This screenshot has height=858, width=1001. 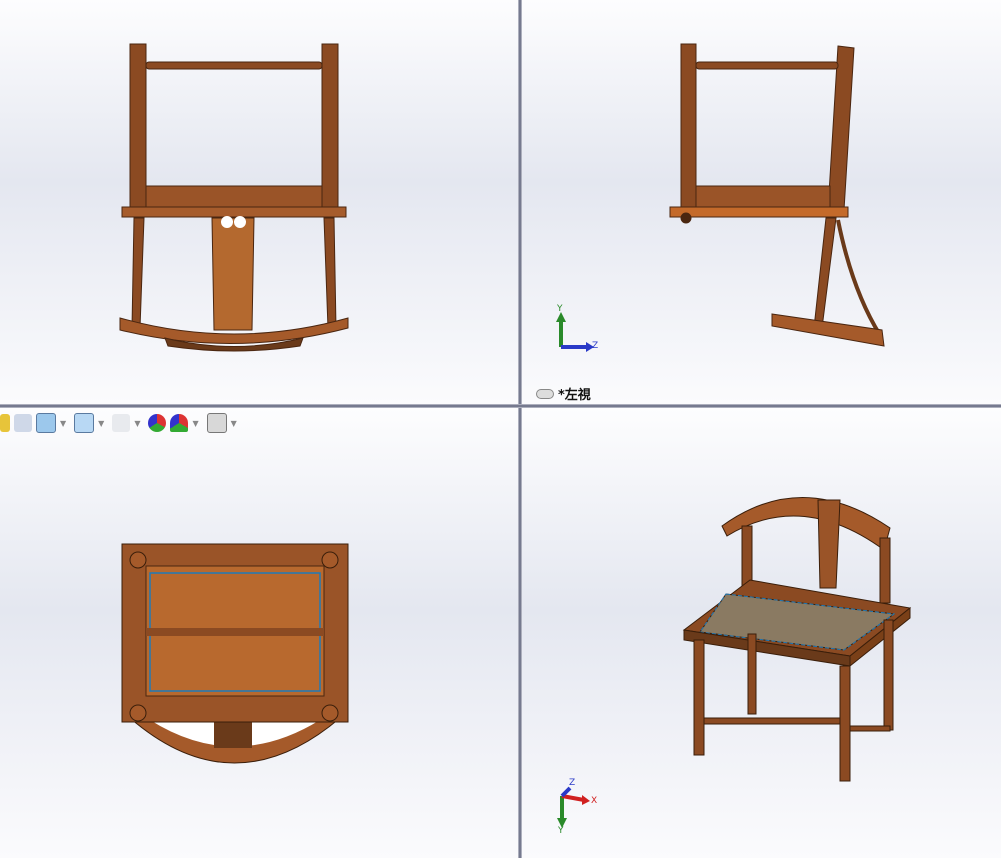 I want to click on chair-front-model, so click(x=234, y=197).